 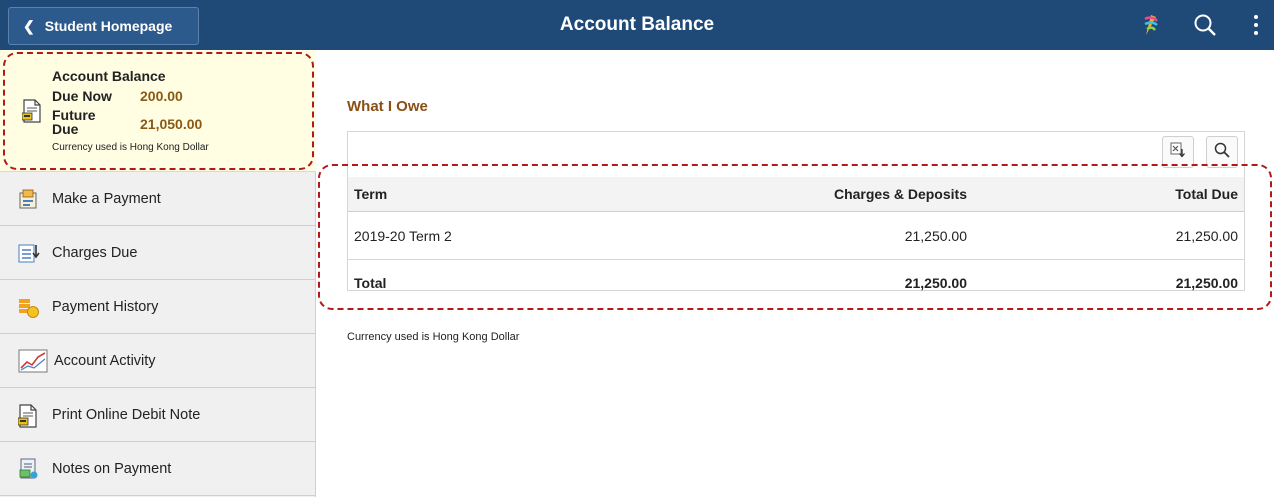 What do you see at coordinates (82, 96) in the screenshot?
I see `due-now-label: Due Now` at bounding box center [82, 96].